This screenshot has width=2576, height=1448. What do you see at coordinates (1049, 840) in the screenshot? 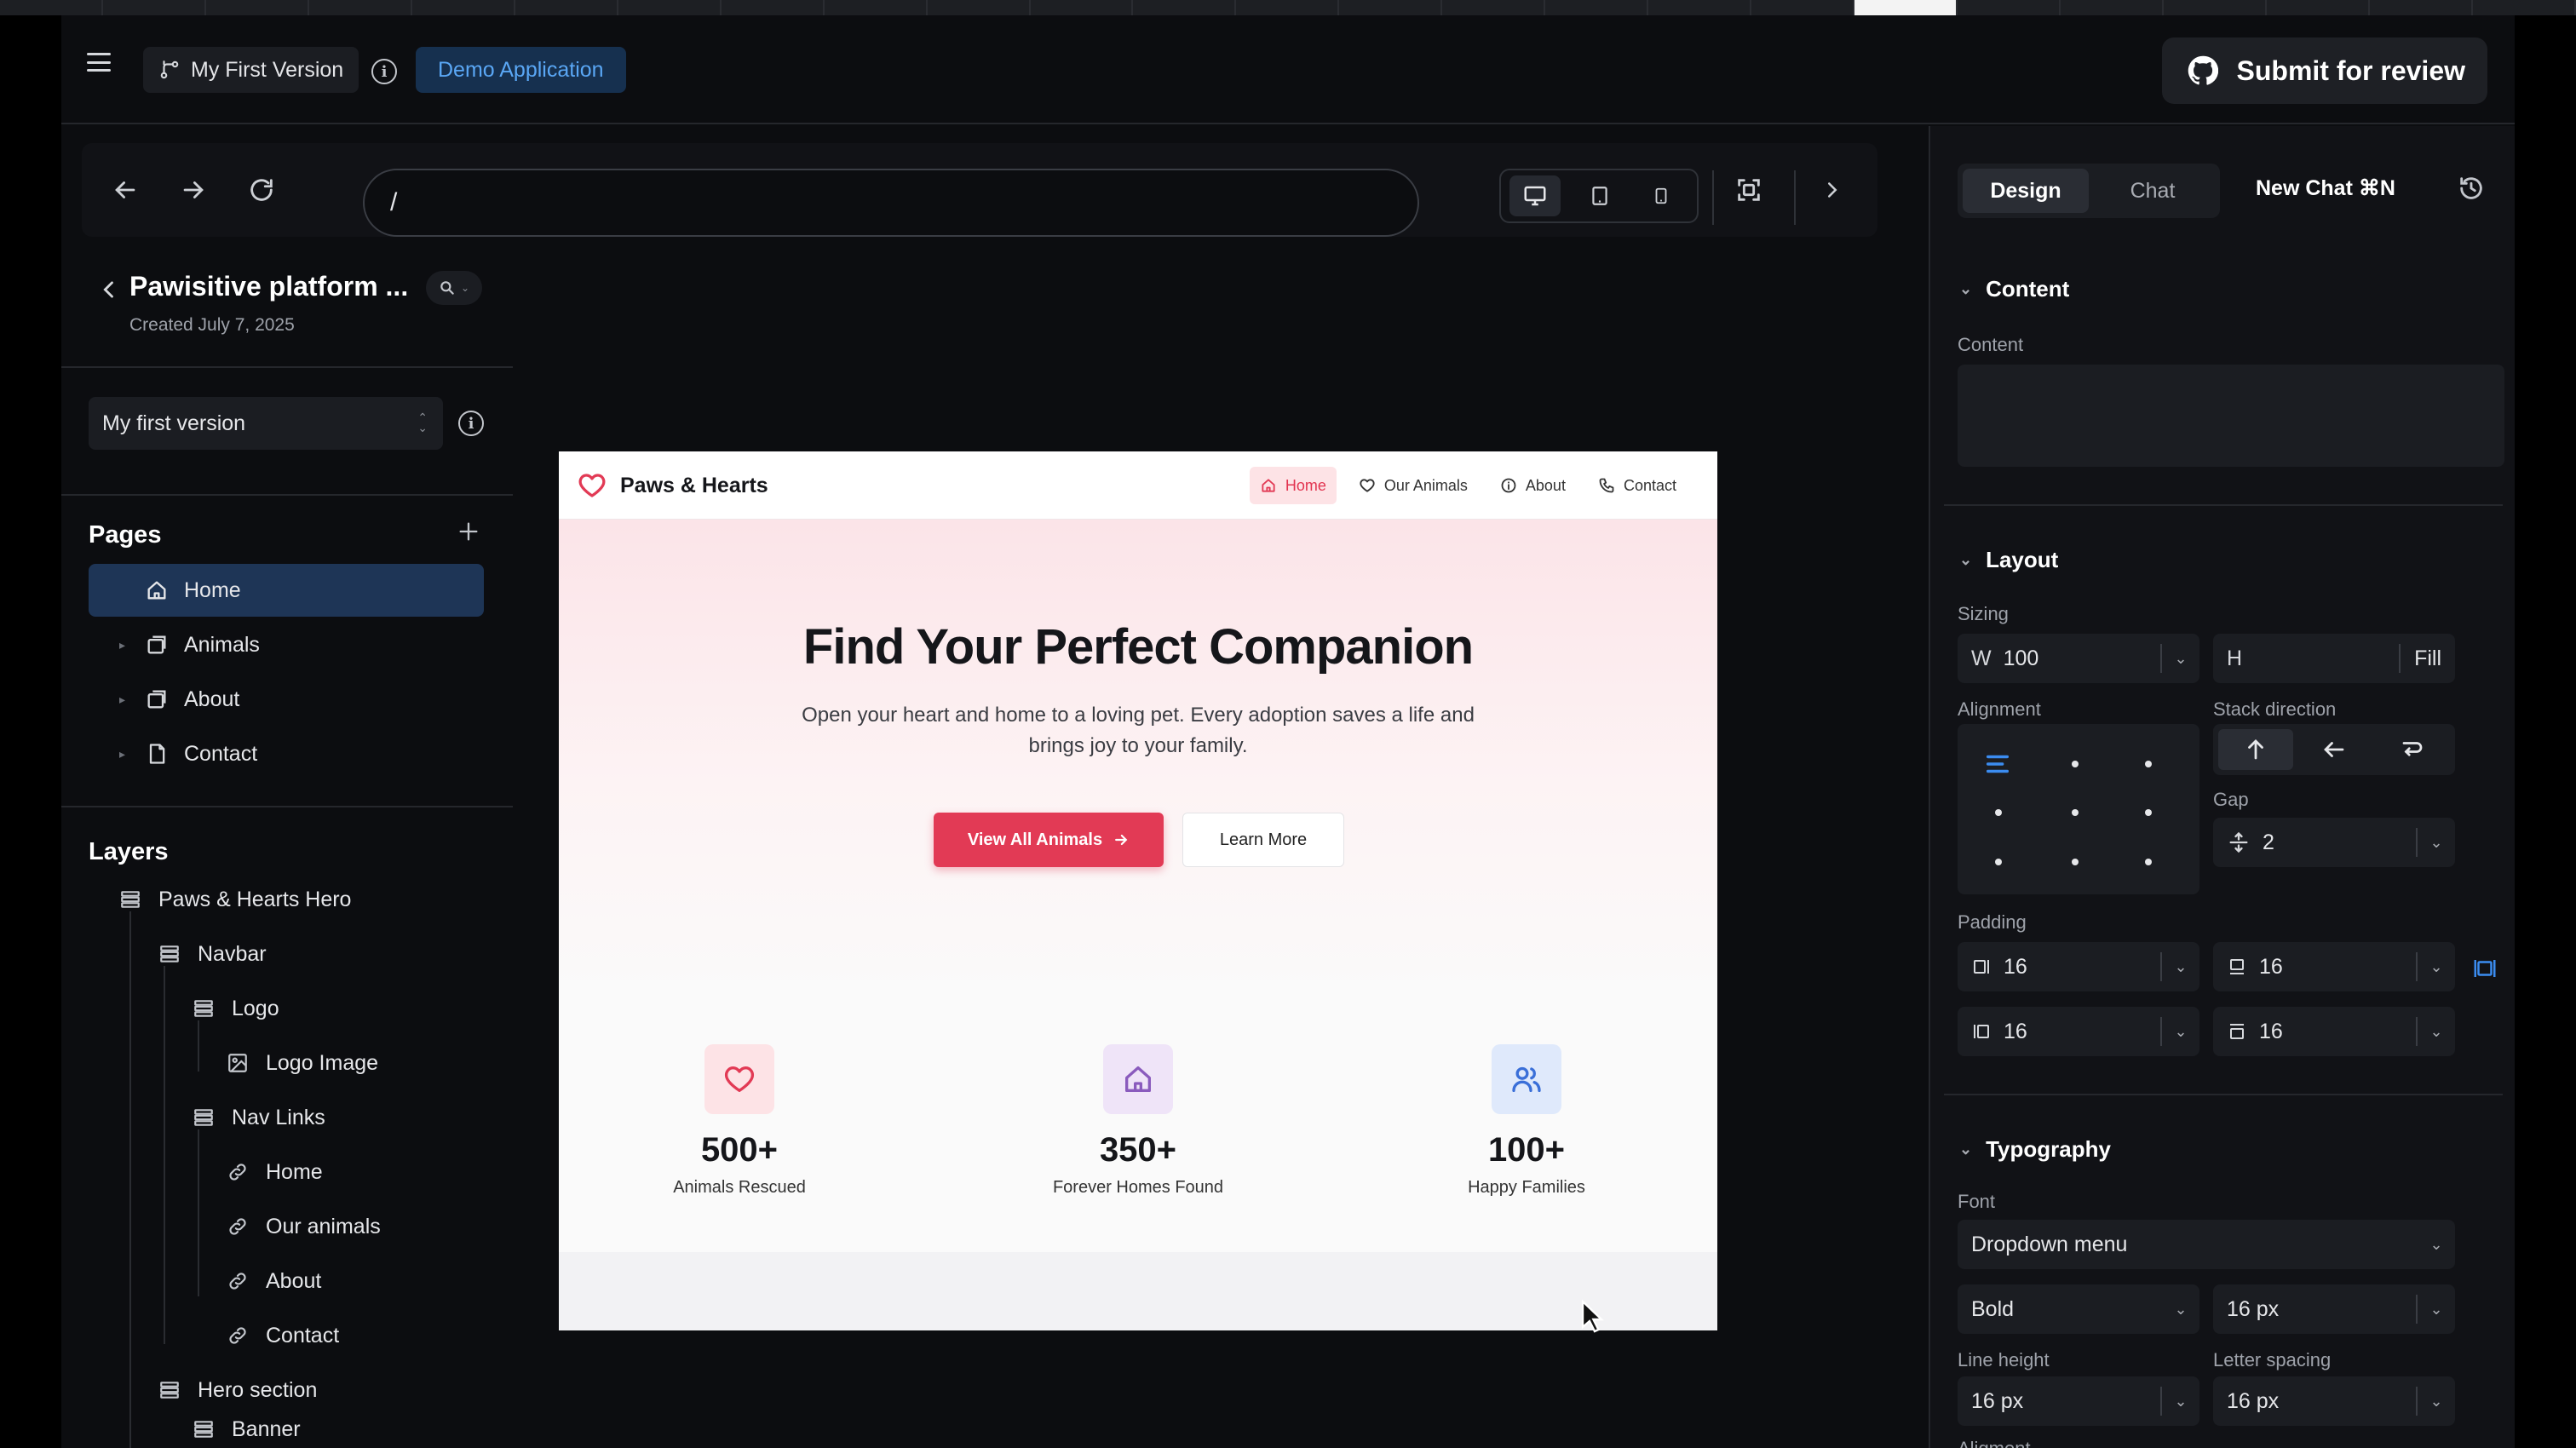
I see `view-all-animals-button: View All Animals` at bounding box center [1049, 840].